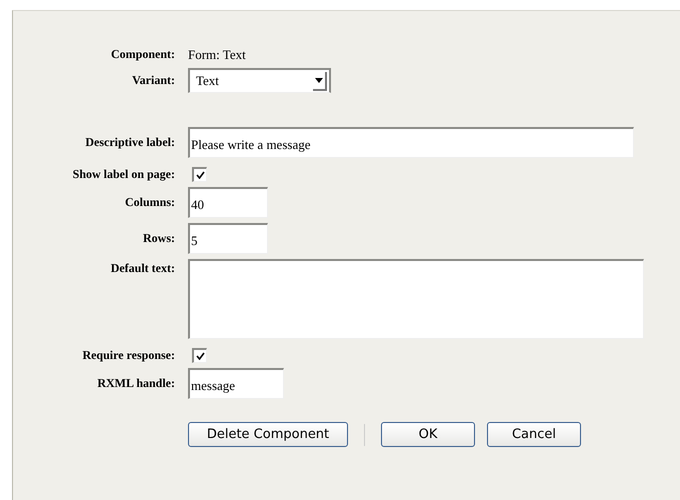  What do you see at coordinates (228, 238) in the screenshot?
I see `text-field: 5` at bounding box center [228, 238].